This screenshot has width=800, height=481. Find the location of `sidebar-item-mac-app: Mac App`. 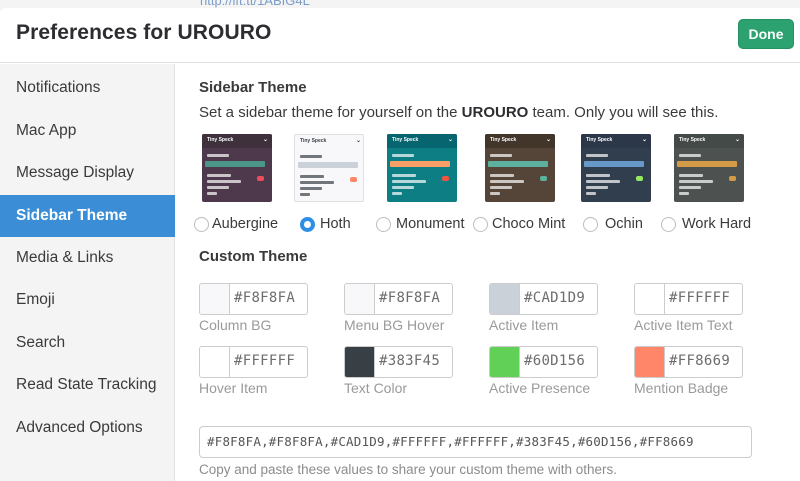

sidebar-item-mac-app: Mac App is located at coordinates (87, 131).